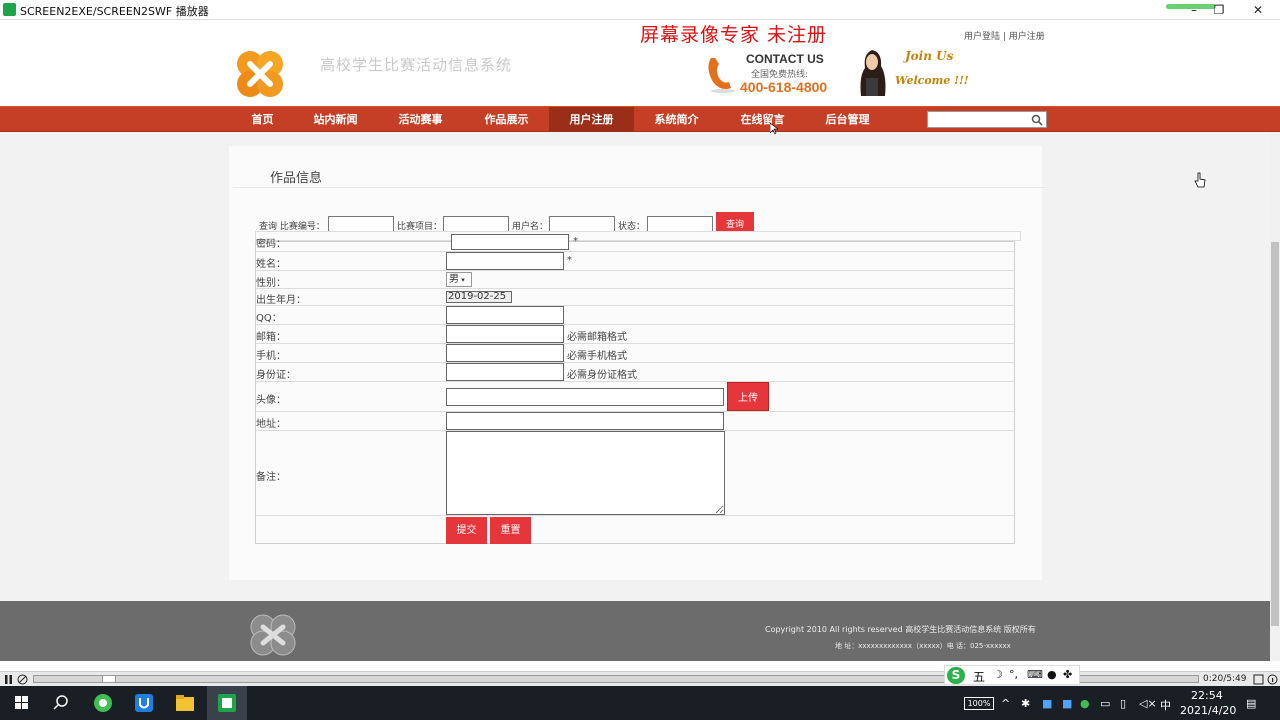 Image resolution: width=1280 pixels, height=720 pixels. I want to click on email-label: 邮箱：, so click(271, 337).